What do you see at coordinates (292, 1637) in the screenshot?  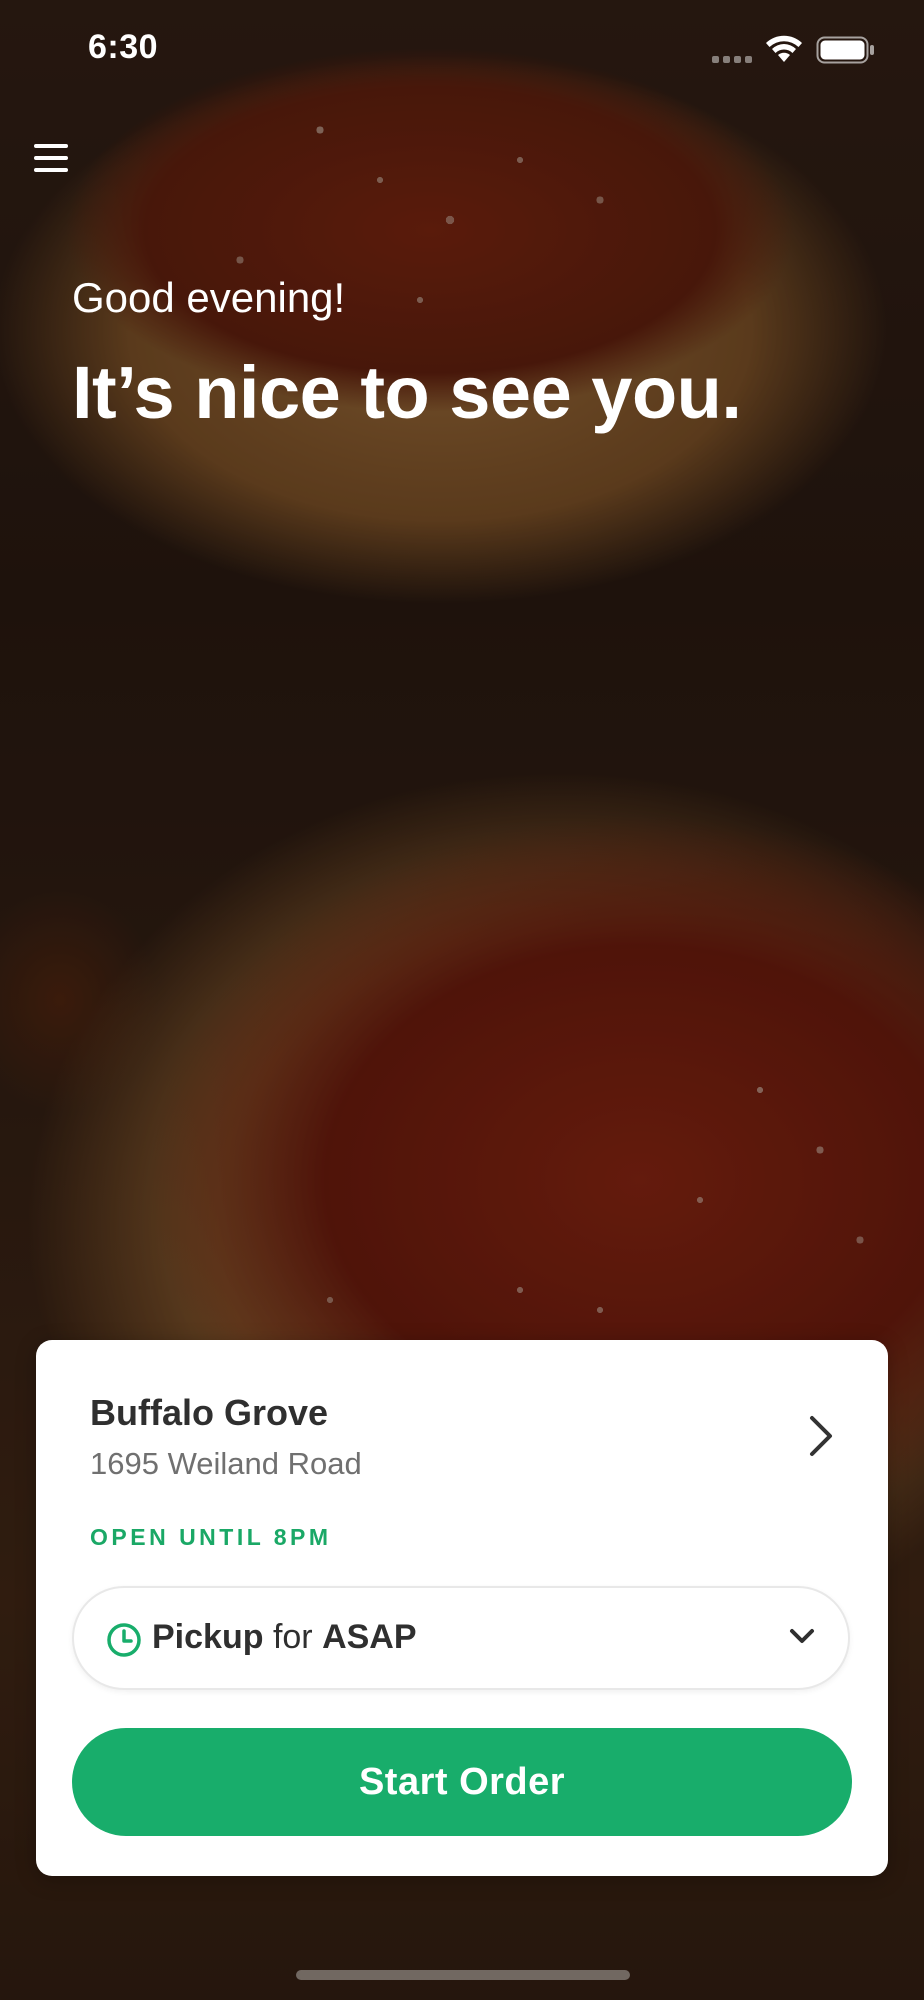 I see `pickup-connector: for` at bounding box center [292, 1637].